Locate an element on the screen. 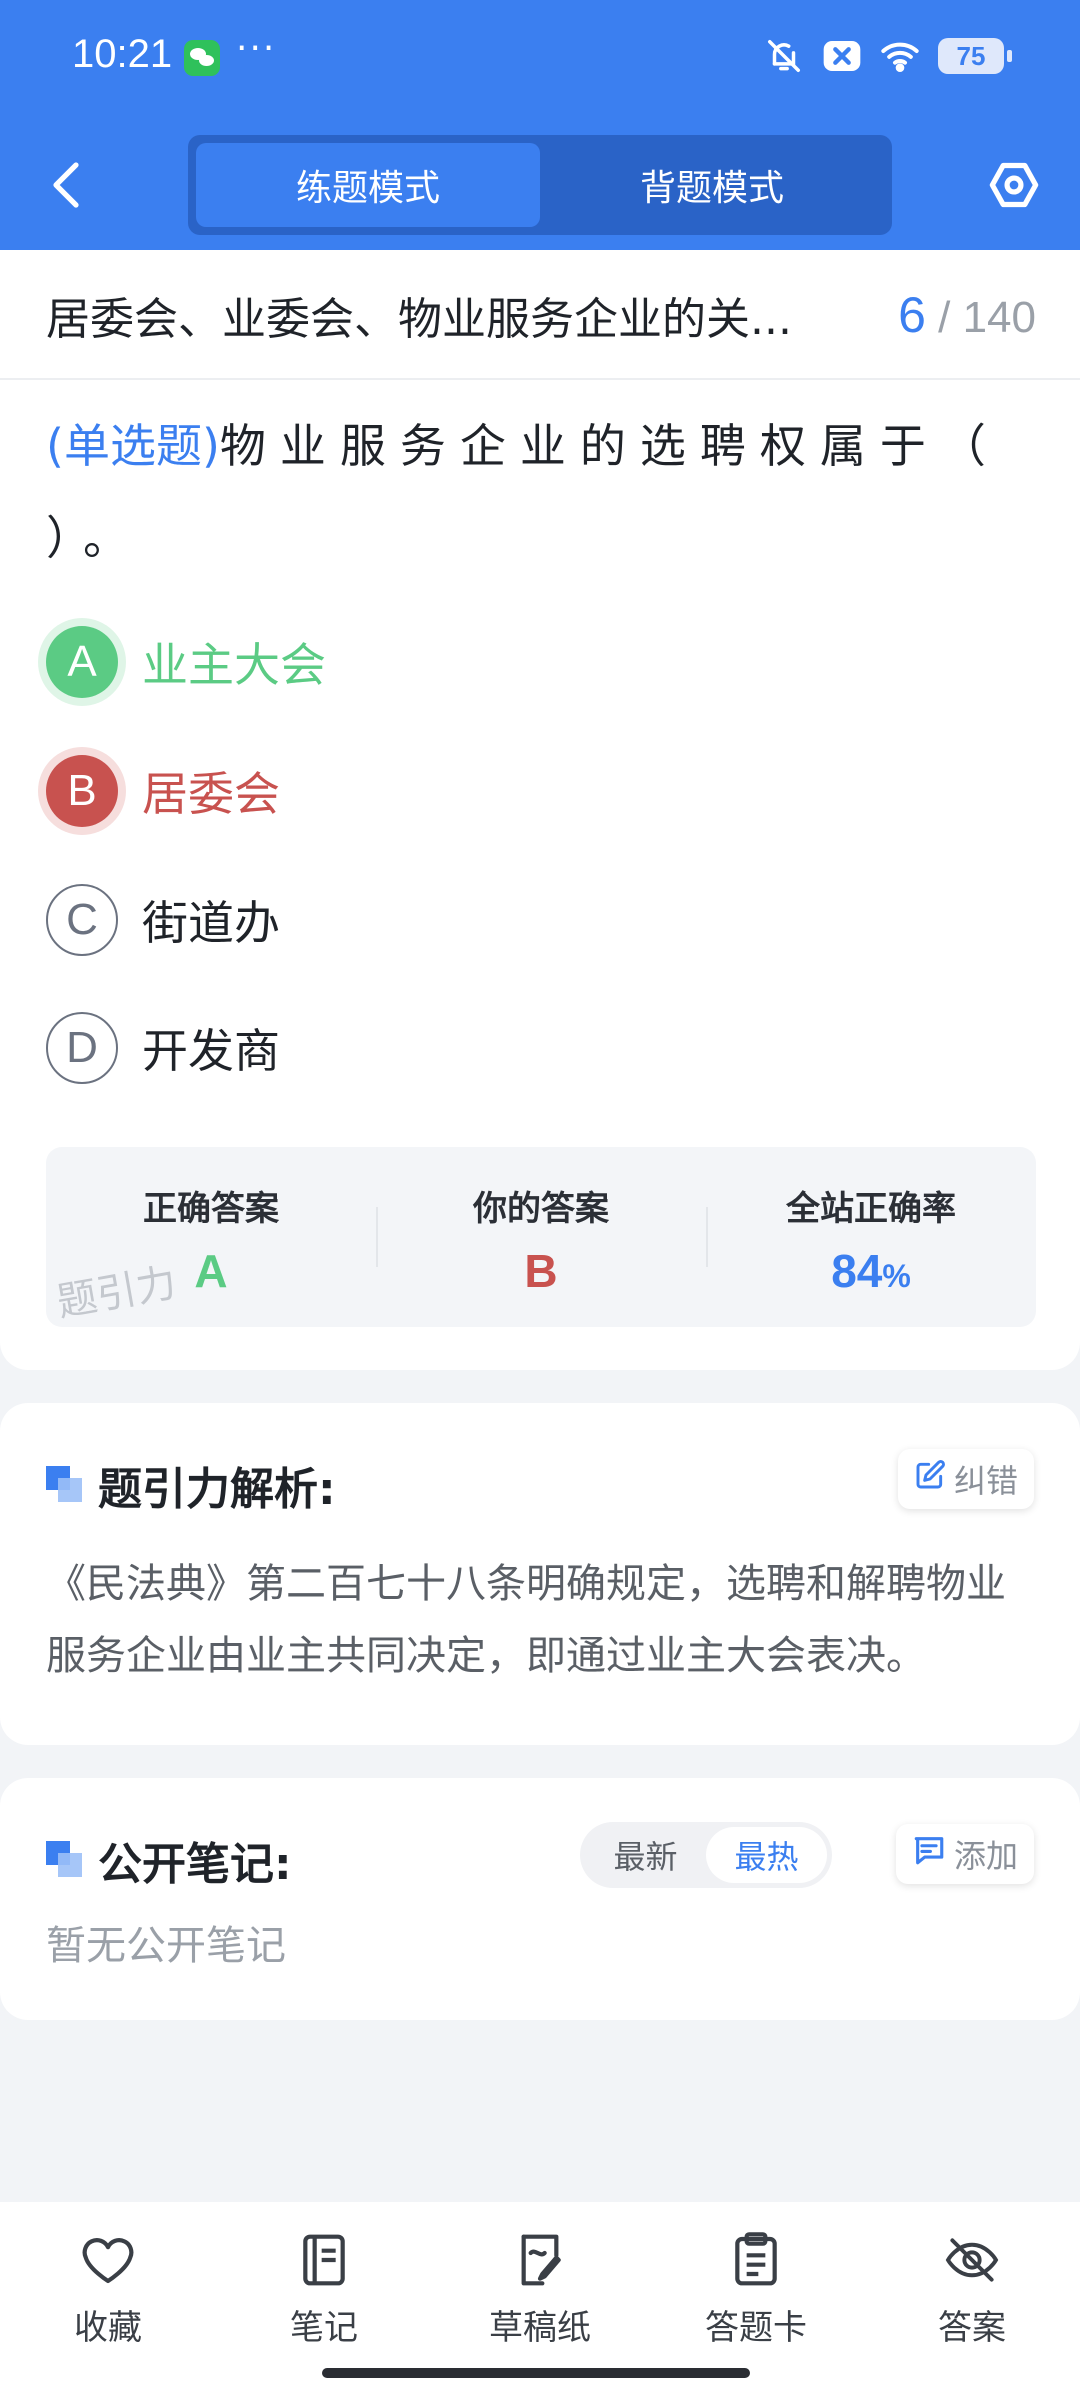  option-b: B 居委会 is located at coordinates (496, 791).